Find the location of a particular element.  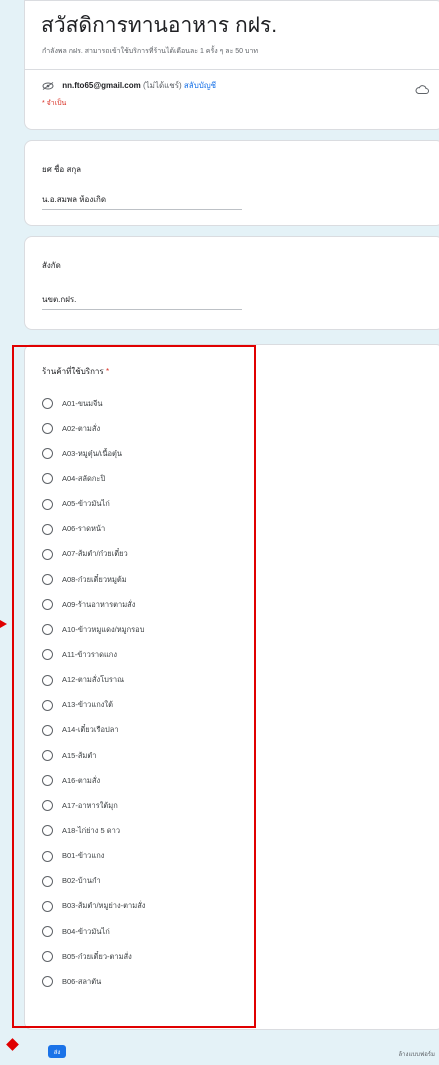

shop-option: A08-ก๋วยเตี๋ยวหมูต้ม is located at coordinates (93, 579).